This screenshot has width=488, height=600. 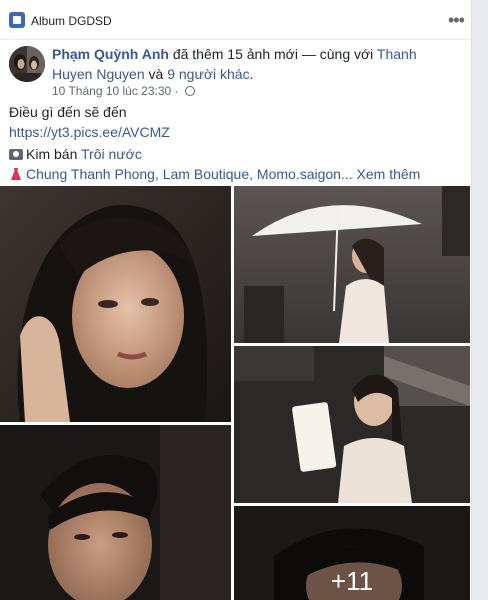 I want to click on camera-icon, so click(x=16, y=154).